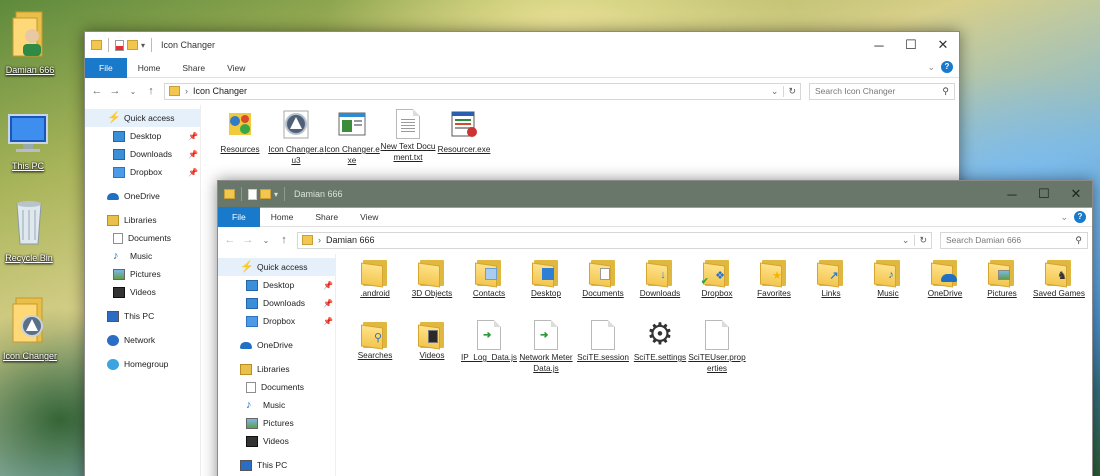  What do you see at coordinates (1059, 278) in the screenshot?
I see `file-item: ♞ Saved Games` at bounding box center [1059, 278].